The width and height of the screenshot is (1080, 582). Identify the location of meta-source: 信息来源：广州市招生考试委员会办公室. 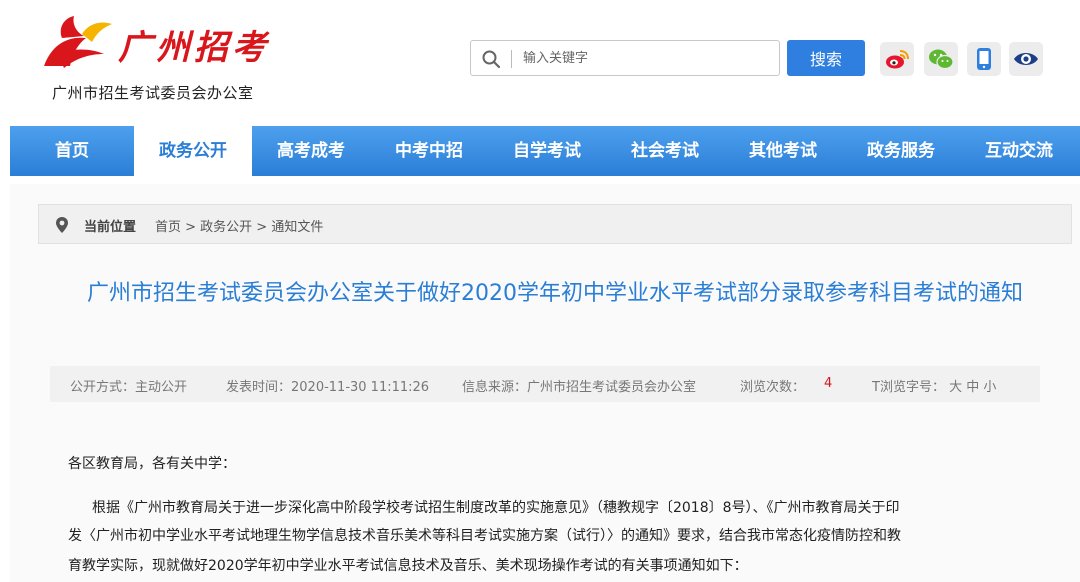
(579, 387).